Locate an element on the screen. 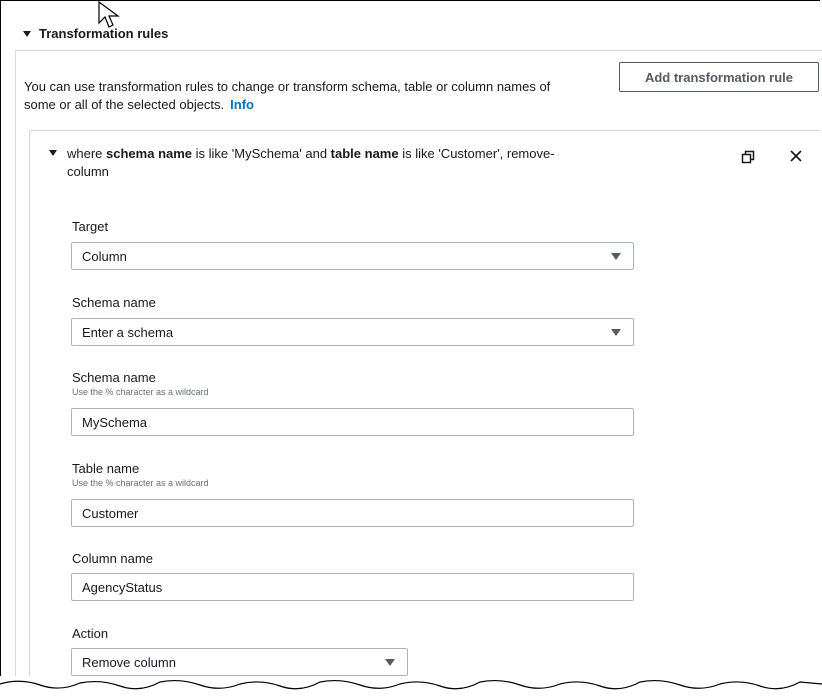 The width and height of the screenshot is (822, 698). schema-select: Enter a schema is located at coordinates (352, 332).